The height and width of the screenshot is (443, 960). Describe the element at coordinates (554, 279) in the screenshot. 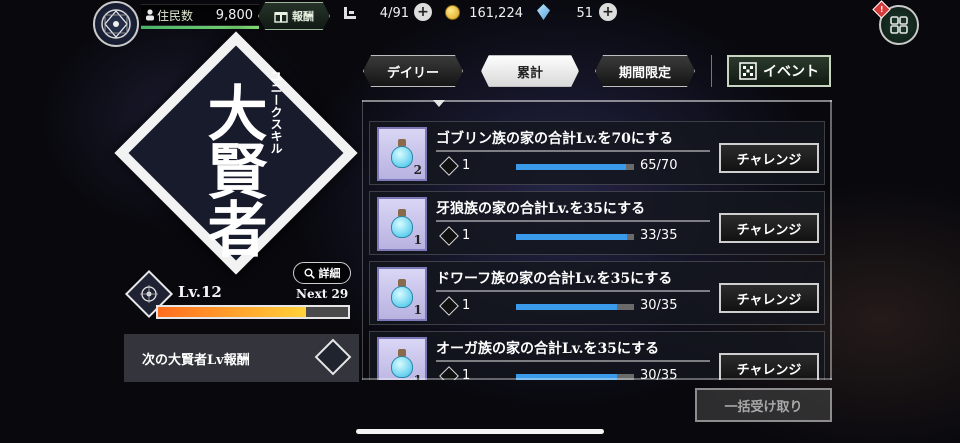

I see `mission-title: ドワーフ族の家の合計Lv.を35にする` at that location.